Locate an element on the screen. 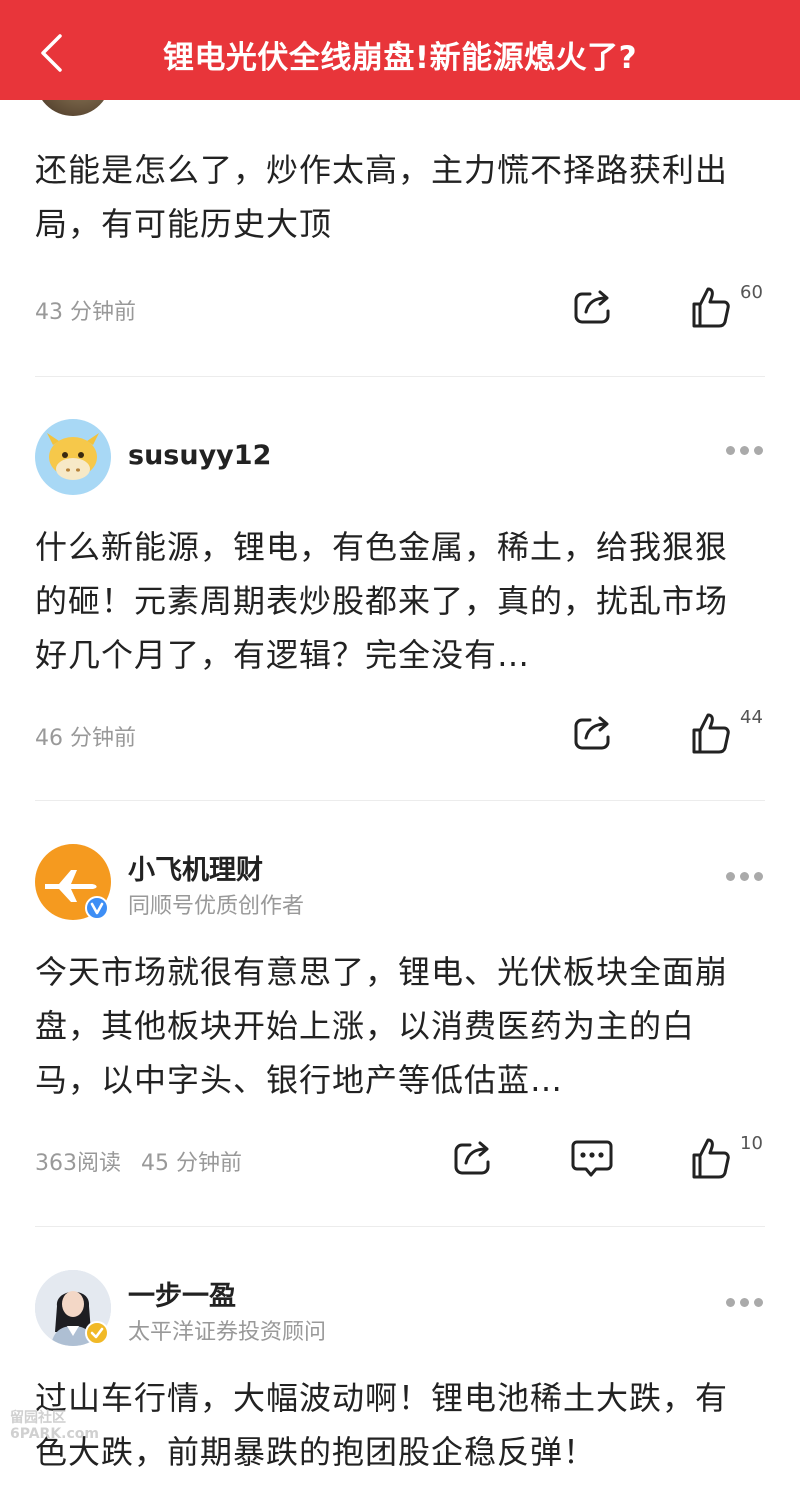 This screenshot has width=800, height=1503. user-title: 同顺号优质创作者 is located at coordinates (216, 906).